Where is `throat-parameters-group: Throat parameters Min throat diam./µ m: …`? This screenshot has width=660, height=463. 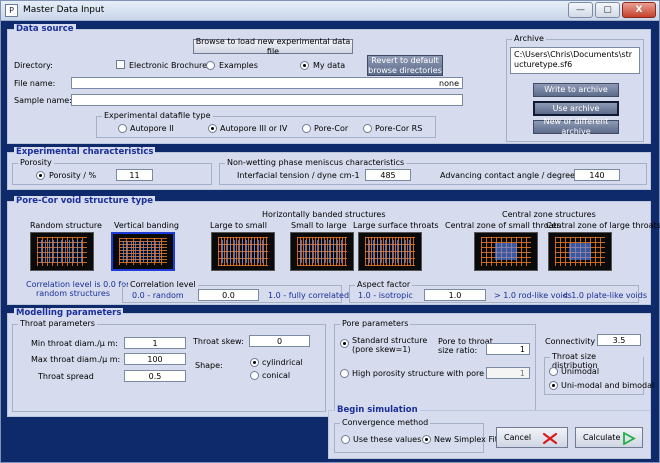 throat-parameters-group: Throat parameters Min throat diam./µ m: … is located at coordinates (169, 365).